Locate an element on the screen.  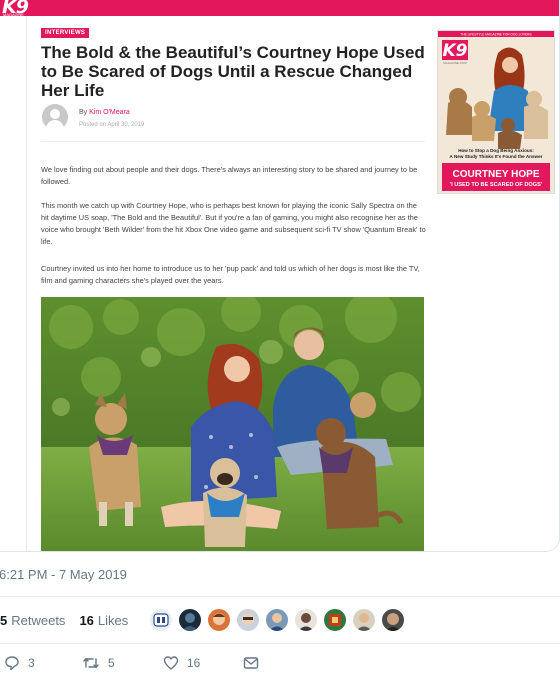
retweet-icon is located at coordinates (91, 663).